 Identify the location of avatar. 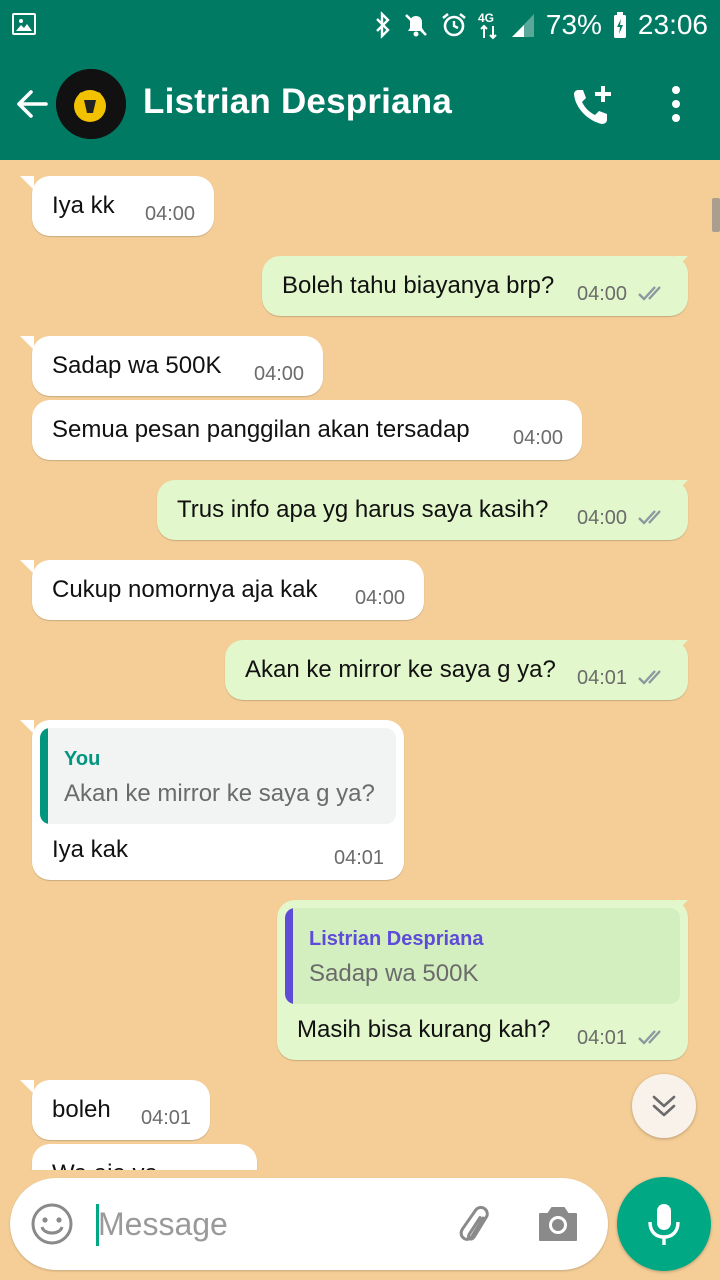
(91, 104).